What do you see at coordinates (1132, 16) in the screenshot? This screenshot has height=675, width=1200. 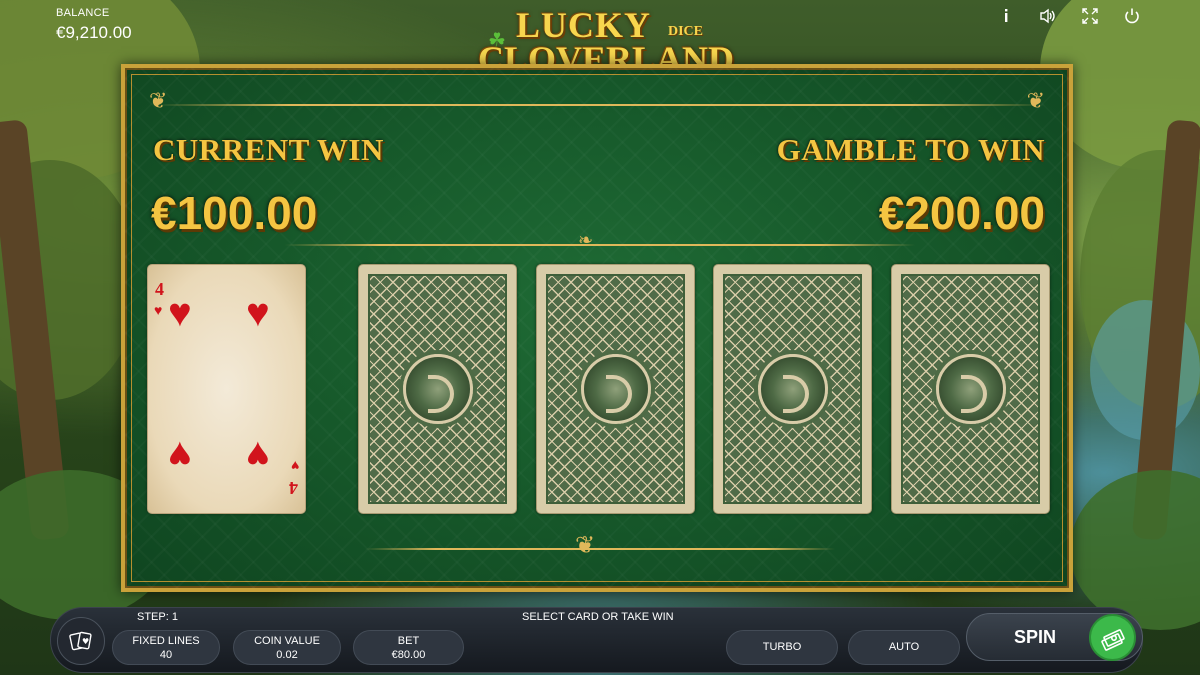 I see `power-icon` at bounding box center [1132, 16].